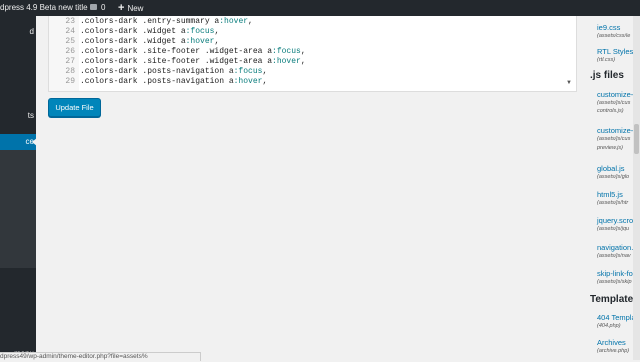 This screenshot has width=640, height=362. I want to click on current-menu-arrow-icon, so click(34, 142).